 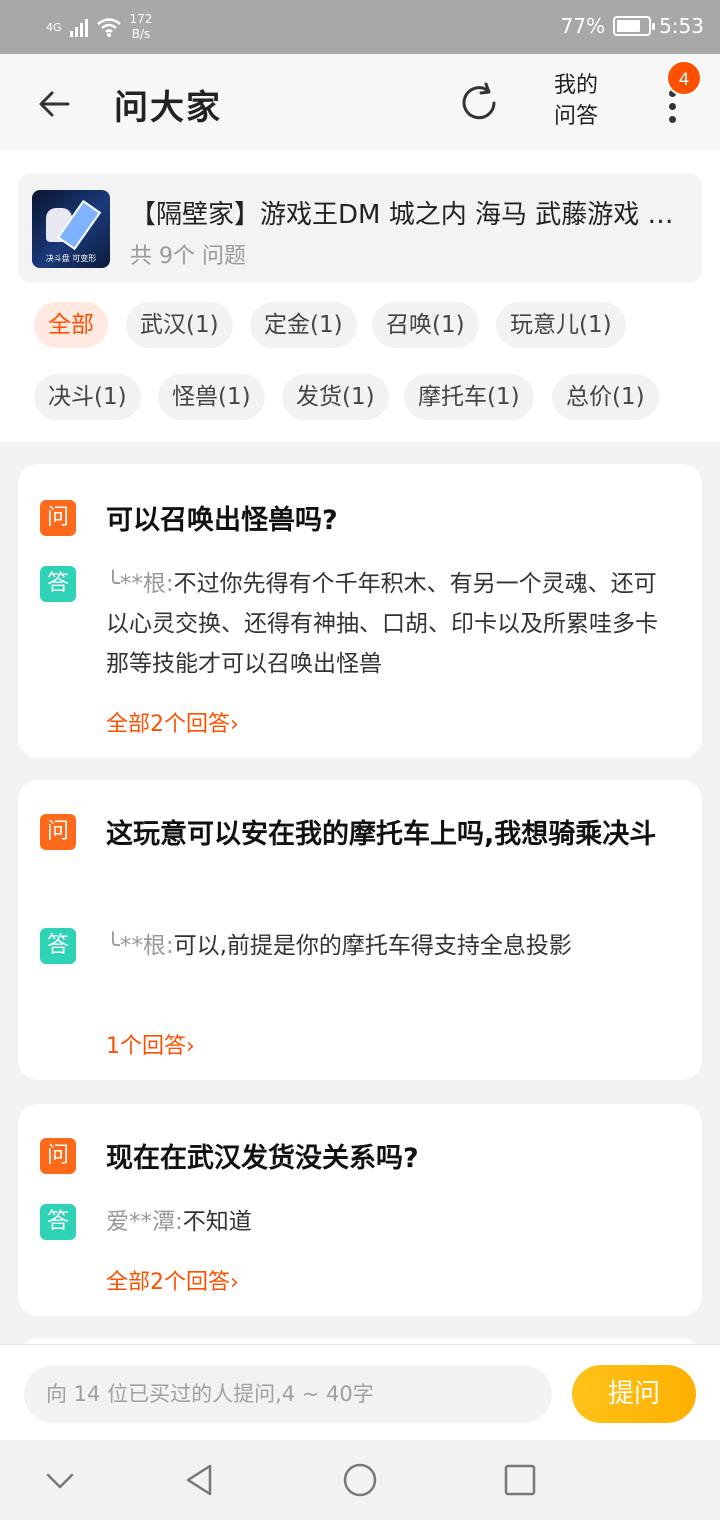 I want to click on ask-input, so click(x=288, y=1394).